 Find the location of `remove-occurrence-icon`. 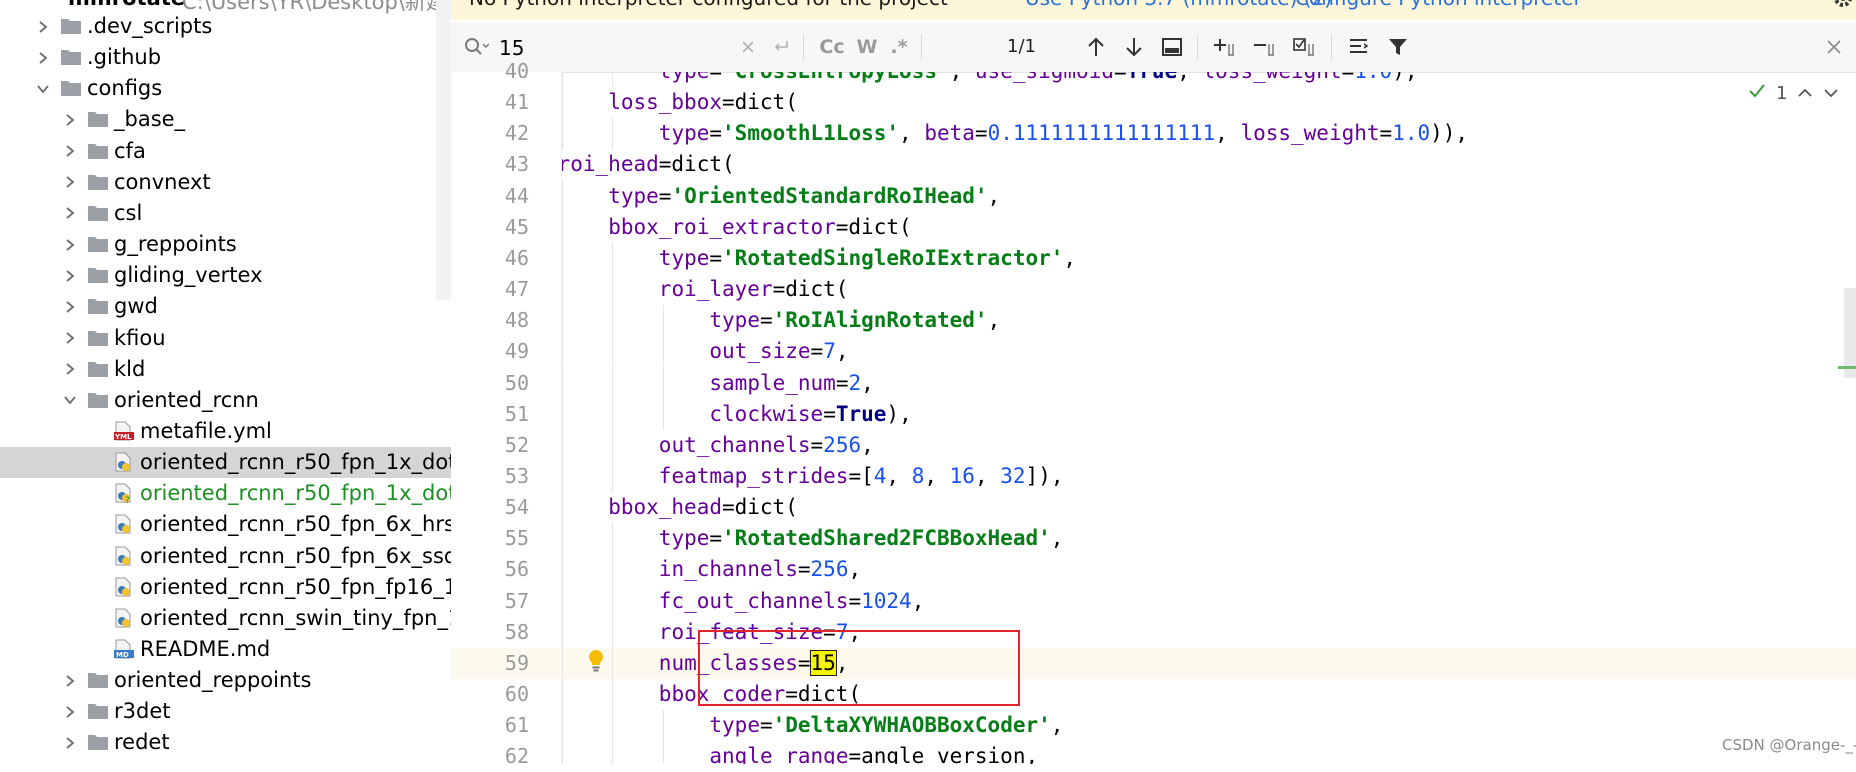

remove-occurrence-icon is located at coordinates (1266, 47).